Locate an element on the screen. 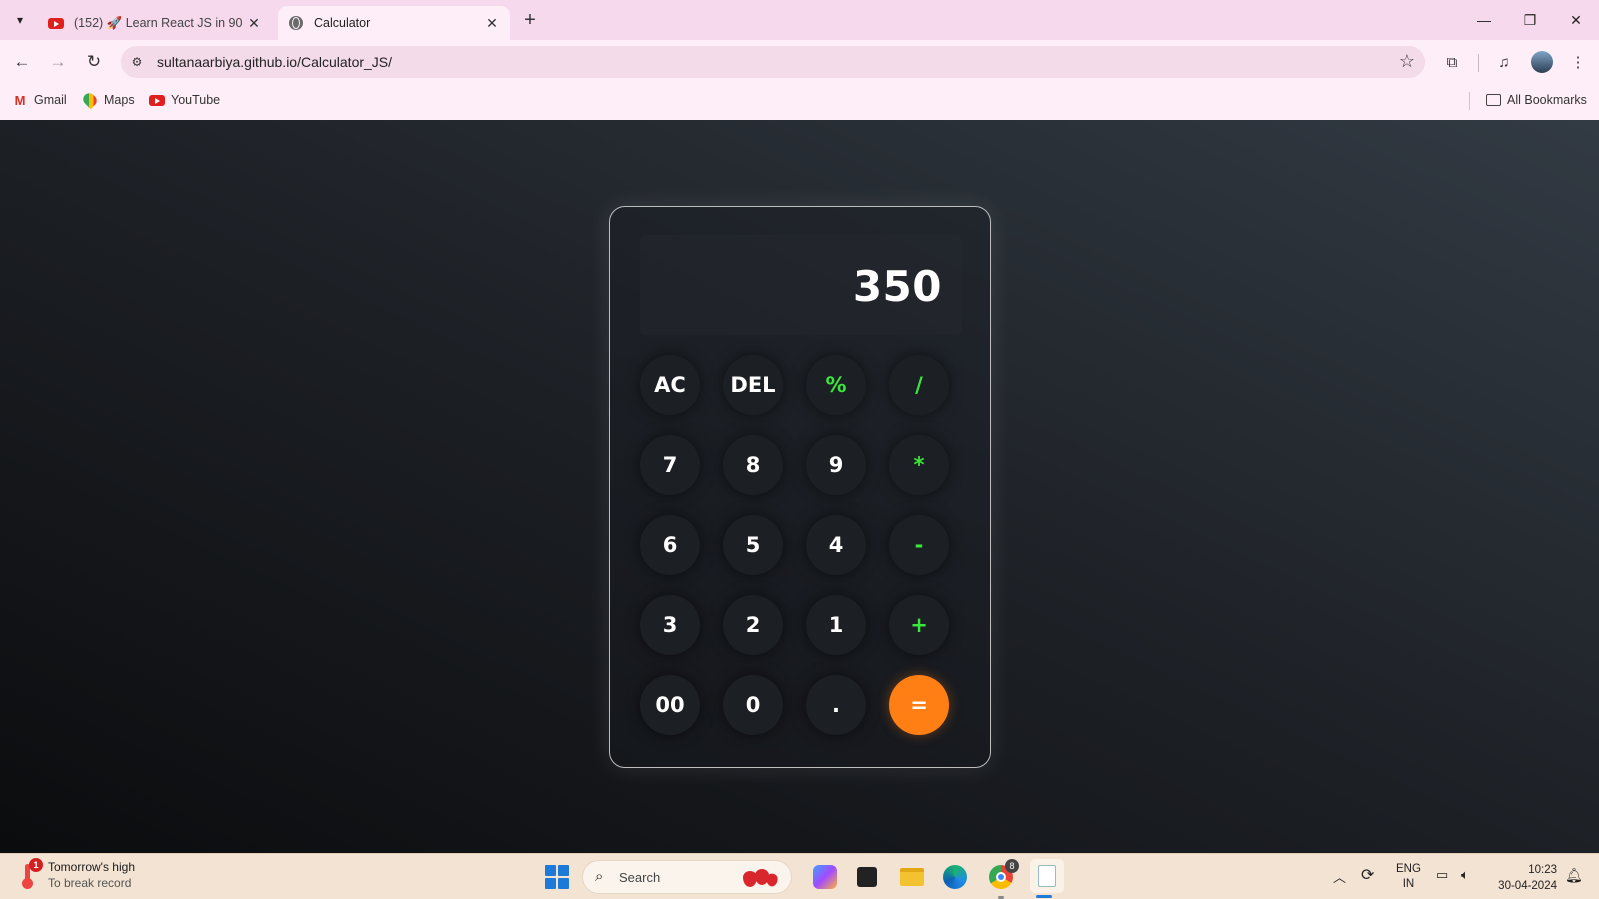 This screenshot has height=899, width=1599. bookmark-maps: Maps is located at coordinates (107, 100).